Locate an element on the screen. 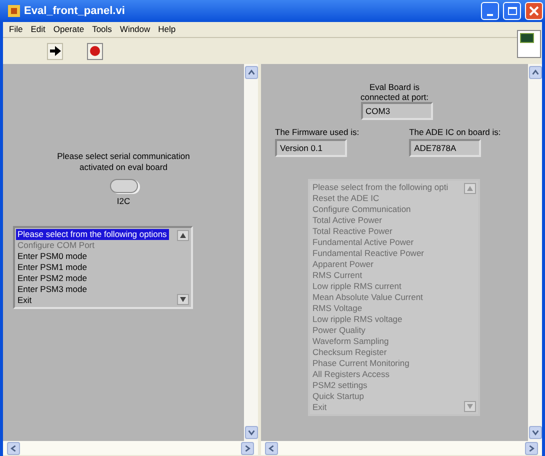 This screenshot has height=456, width=545. menu-item: Window is located at coordinates (135, 29).